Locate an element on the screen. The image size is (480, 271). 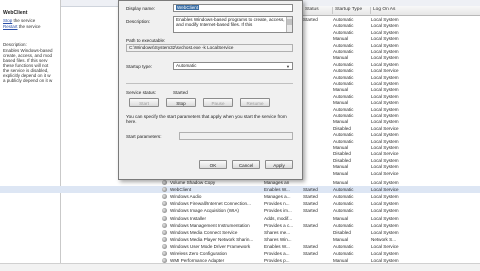
divider is located at coordinates (209, 83).